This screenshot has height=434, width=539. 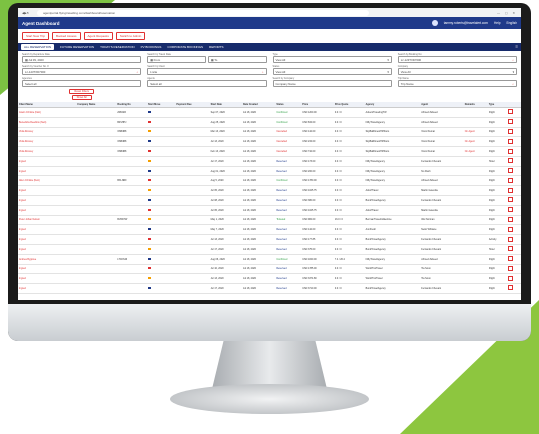 What do you see at coordinates (512, 23) in the screenshot?
I see `language-selector: English` at bounding box center [512, 23].